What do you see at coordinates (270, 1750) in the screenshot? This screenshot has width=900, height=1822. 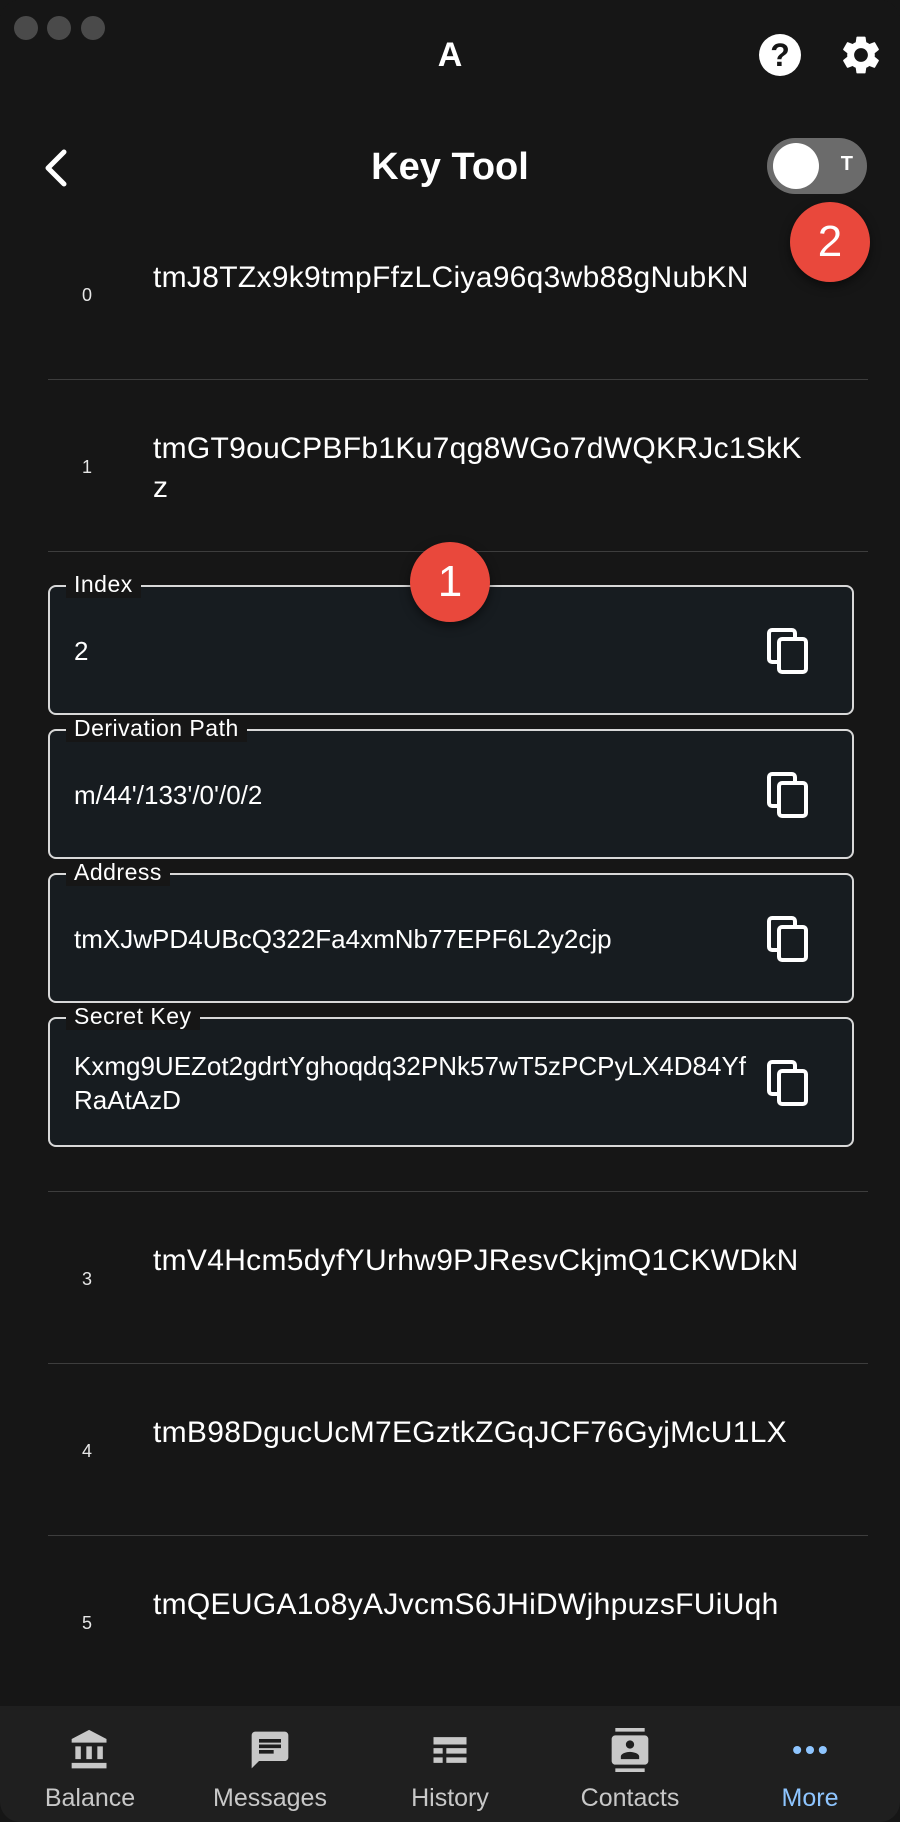 I see `message-icon` at bounding box center [270, 1750].